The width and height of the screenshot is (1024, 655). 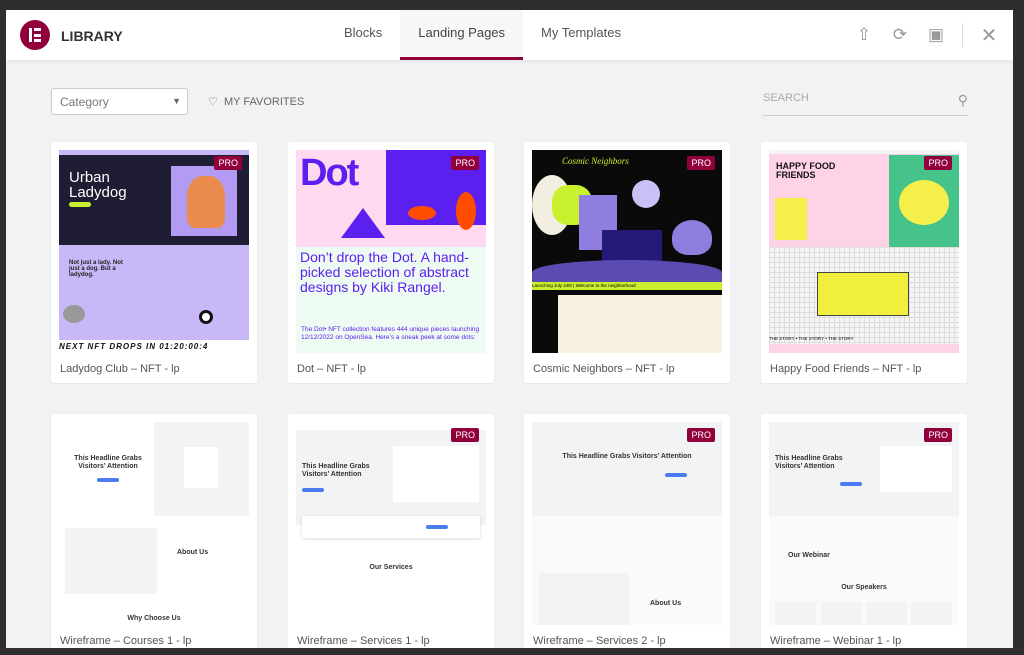 What do you see at coordinates (811, 338) in the screenshot?
I see `preview-ticker: THE STORY • THE STORY • THE STORY` at bounding box center [811, 338].